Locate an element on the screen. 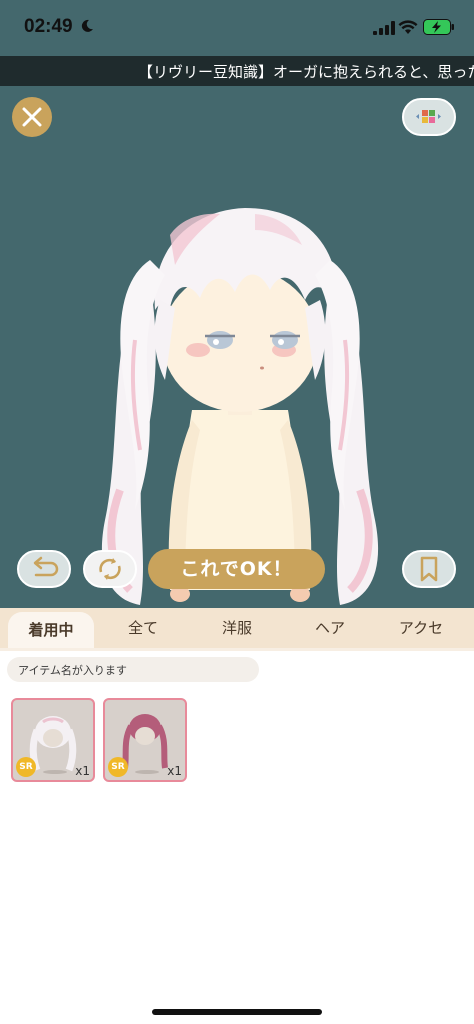  rotate-icon is located at coordinates (110, 569).